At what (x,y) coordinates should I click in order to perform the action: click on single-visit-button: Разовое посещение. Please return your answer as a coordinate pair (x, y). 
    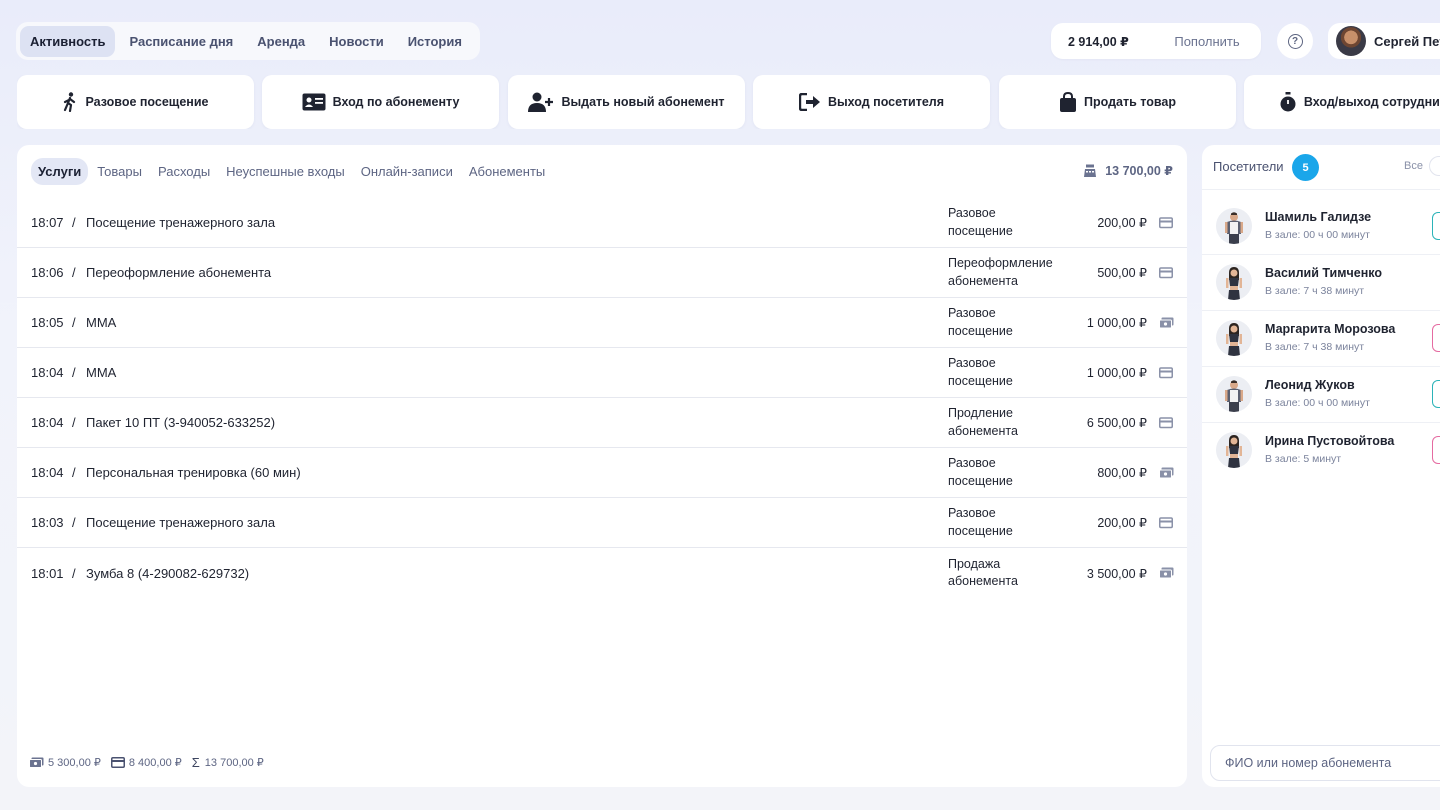
    Looking at the image, I should click on (135, 102).